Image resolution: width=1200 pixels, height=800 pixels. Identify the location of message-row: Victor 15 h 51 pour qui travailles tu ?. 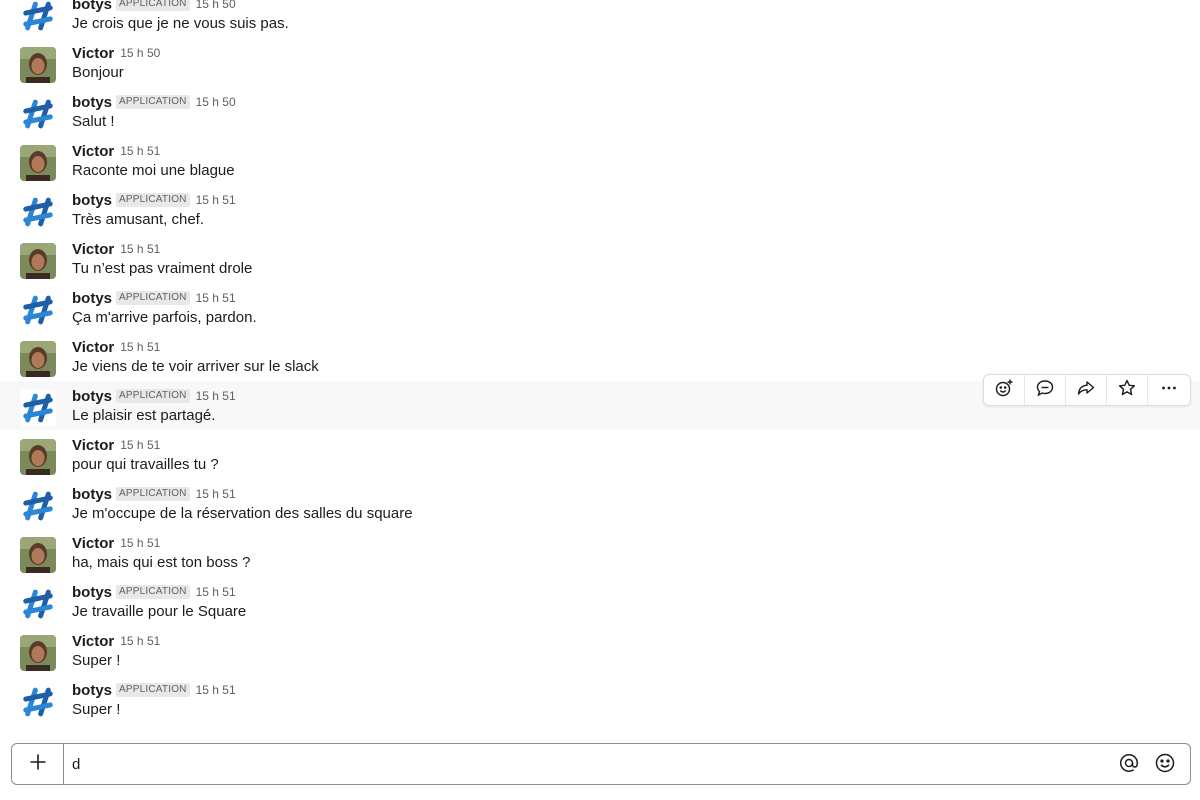
(600, 454).